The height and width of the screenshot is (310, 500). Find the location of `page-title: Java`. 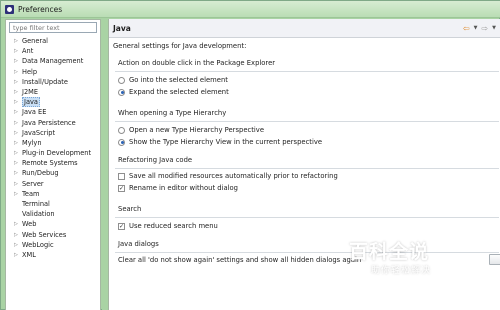

page-title: Java is located at coordinates (122, 28).